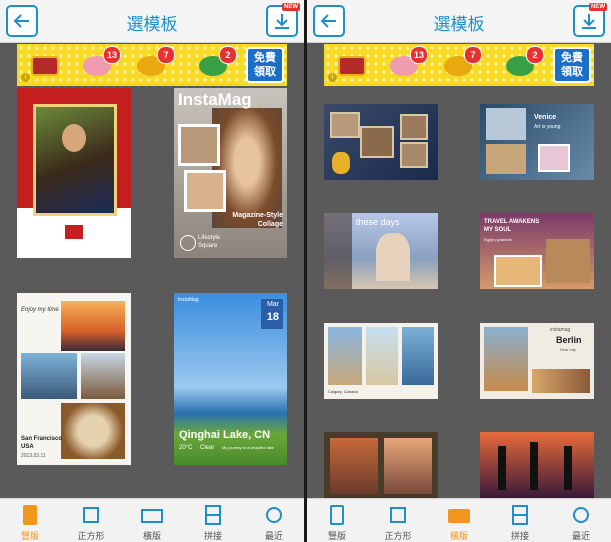 The image size is (611, 542). What do you see at coordinates (547, 127) in the screenshot?
I see `venice-sub: Art is young` at bounding box center [547, 127].